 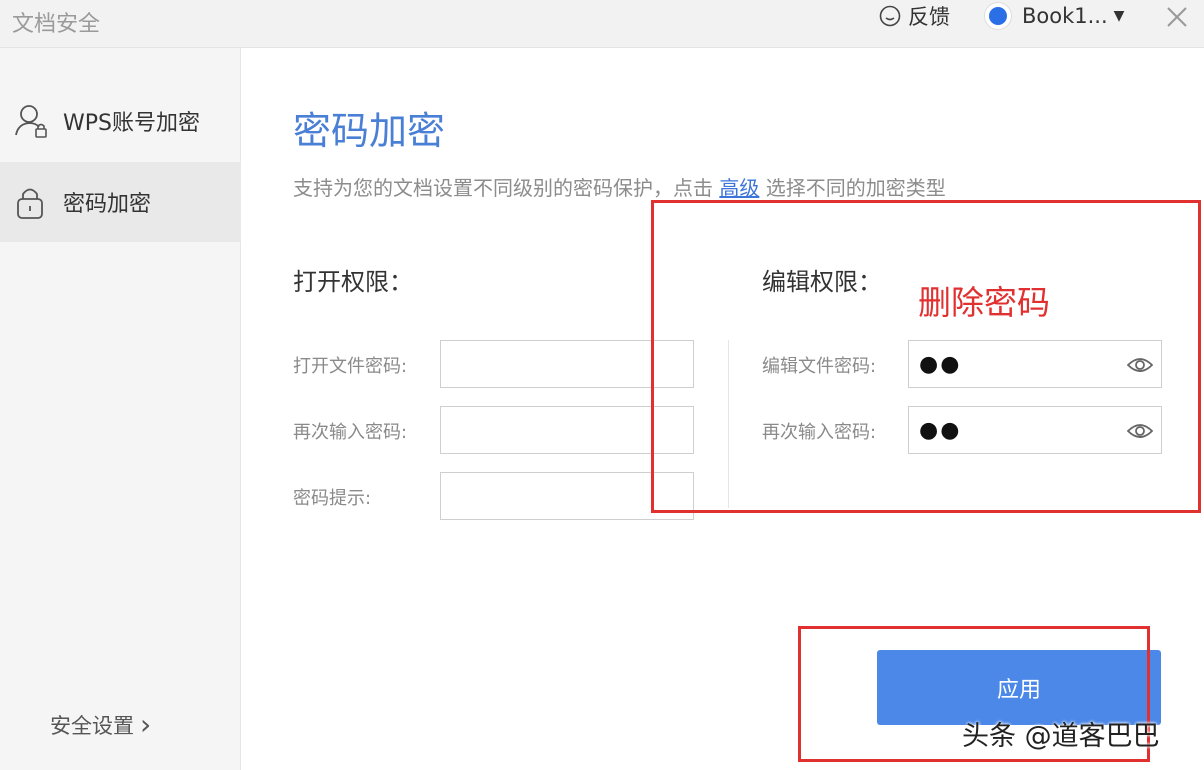 I want to click on open-permission-title: 打开权限：, so click(x=353, y=282).